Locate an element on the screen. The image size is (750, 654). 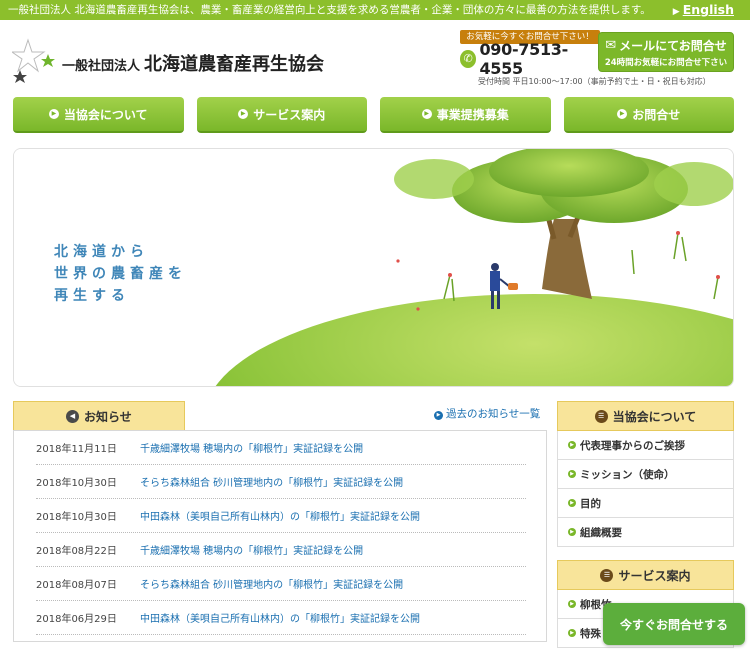
sidebar-item-label: 代表理事からのご挨拶 is located at coordinates (632, 445).